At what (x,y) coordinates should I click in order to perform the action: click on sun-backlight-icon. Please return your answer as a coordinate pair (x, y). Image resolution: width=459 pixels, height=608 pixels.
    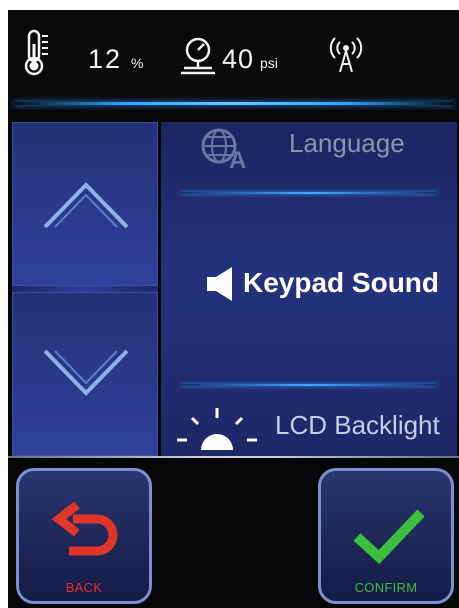
    Looking at the image, I should click on (222, 430).